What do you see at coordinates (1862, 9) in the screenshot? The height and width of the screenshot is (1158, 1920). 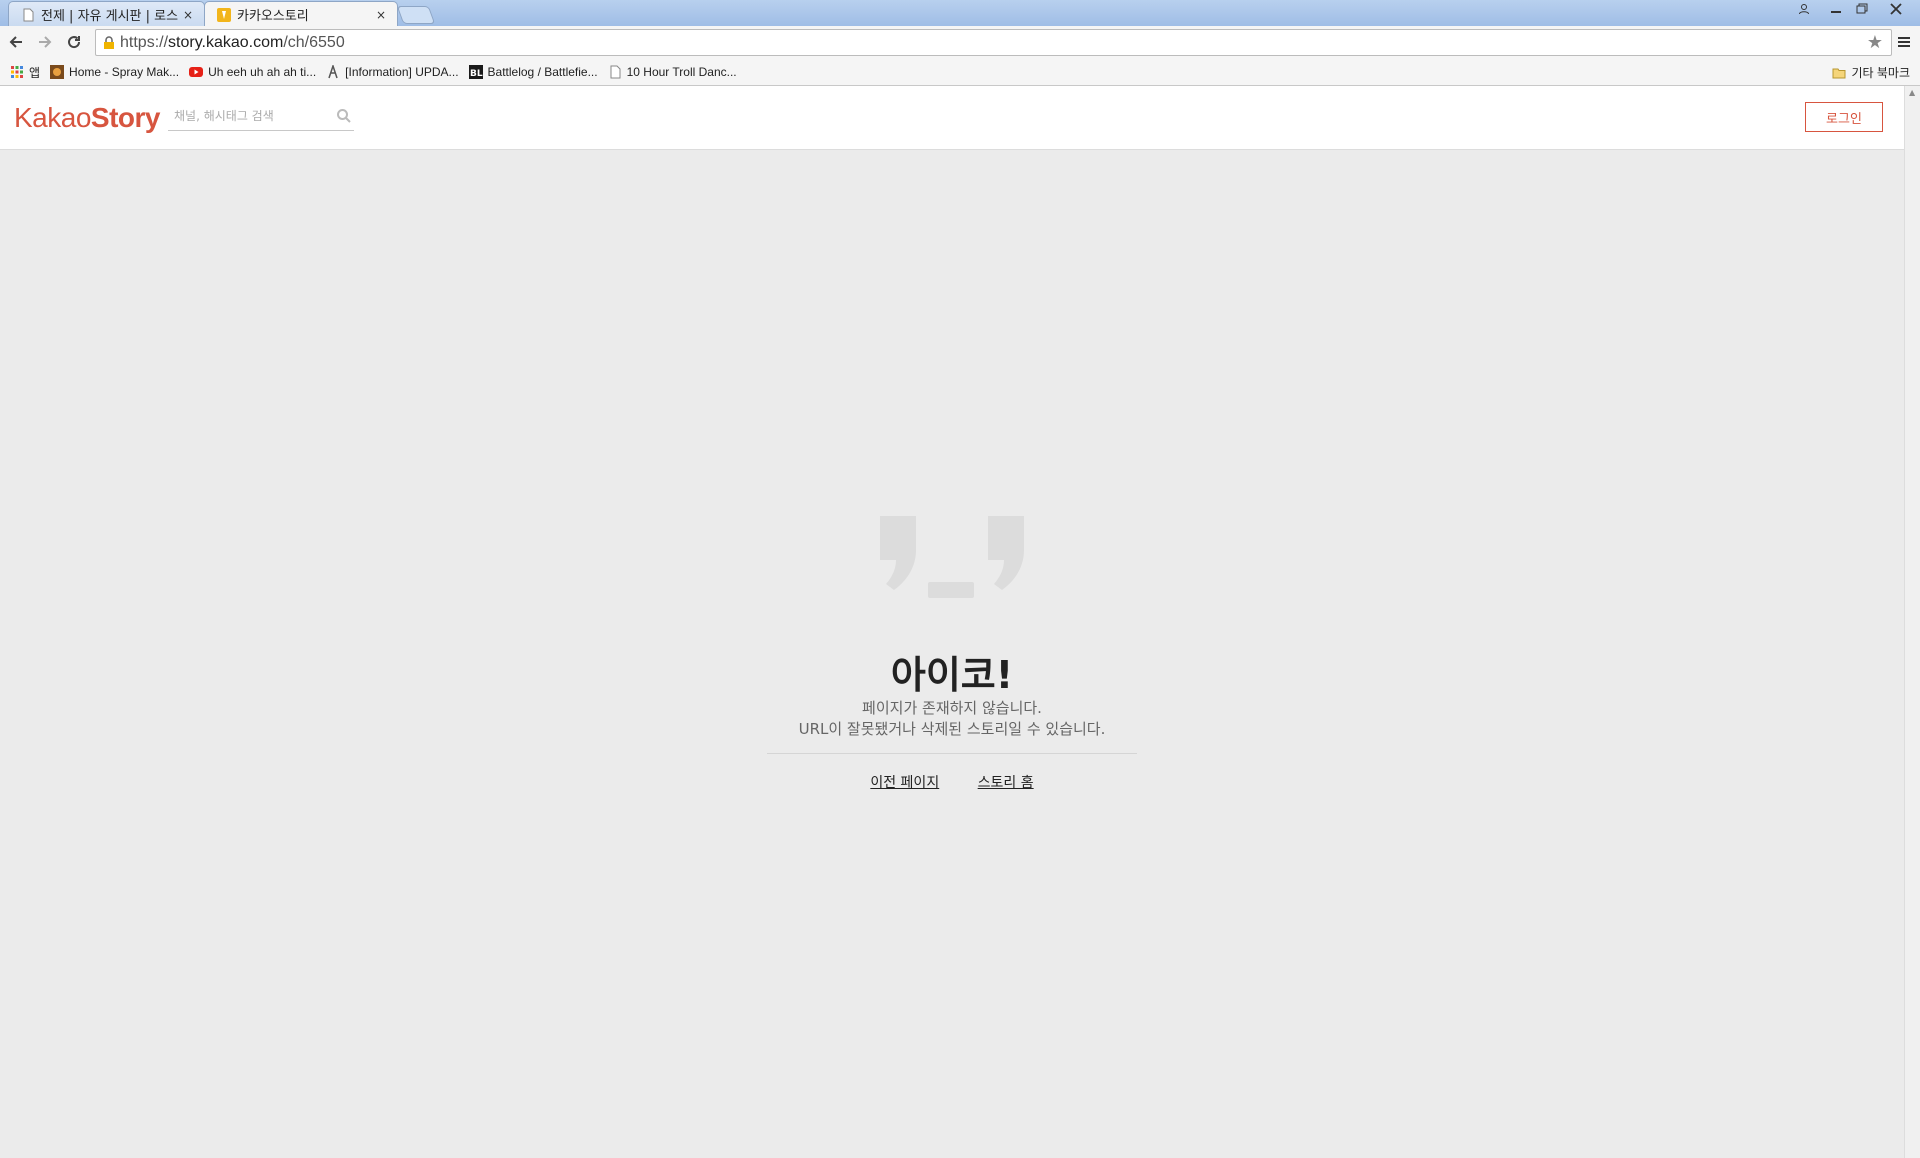 I see `restore-icon` at bounding box center [1862, 9].